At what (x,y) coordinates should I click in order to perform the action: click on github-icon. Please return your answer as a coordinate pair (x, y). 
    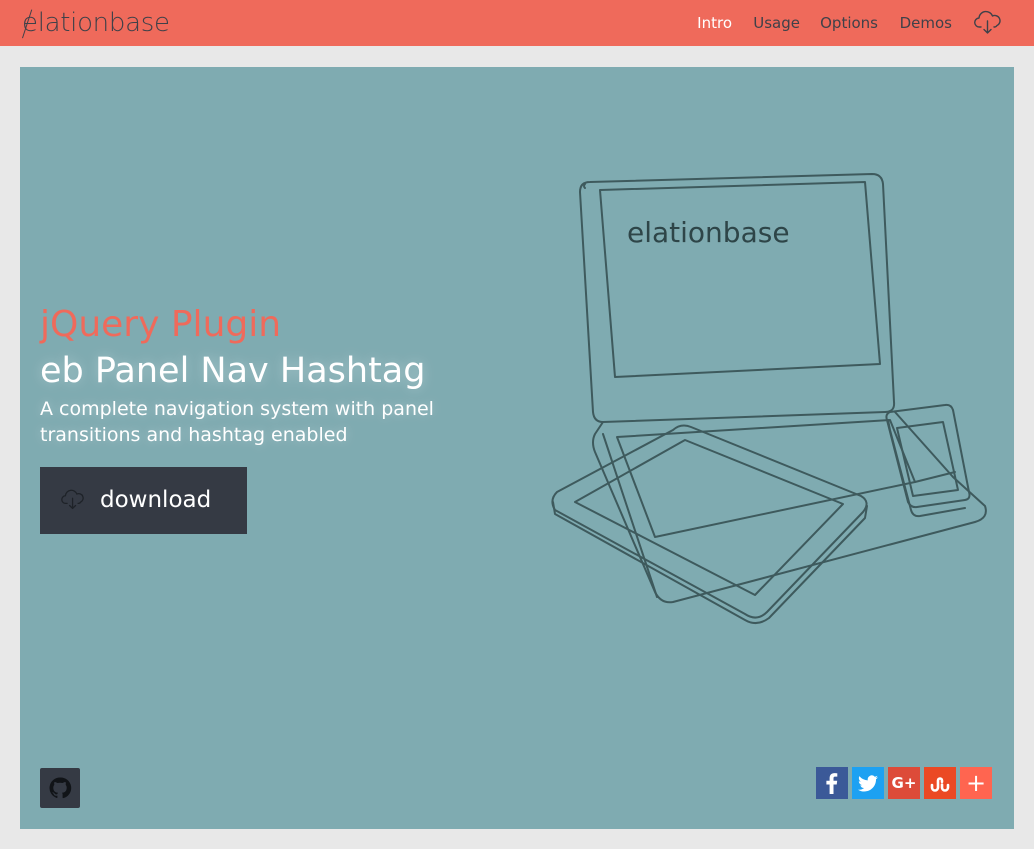
    Looking at the image, I should click on (60, 788).